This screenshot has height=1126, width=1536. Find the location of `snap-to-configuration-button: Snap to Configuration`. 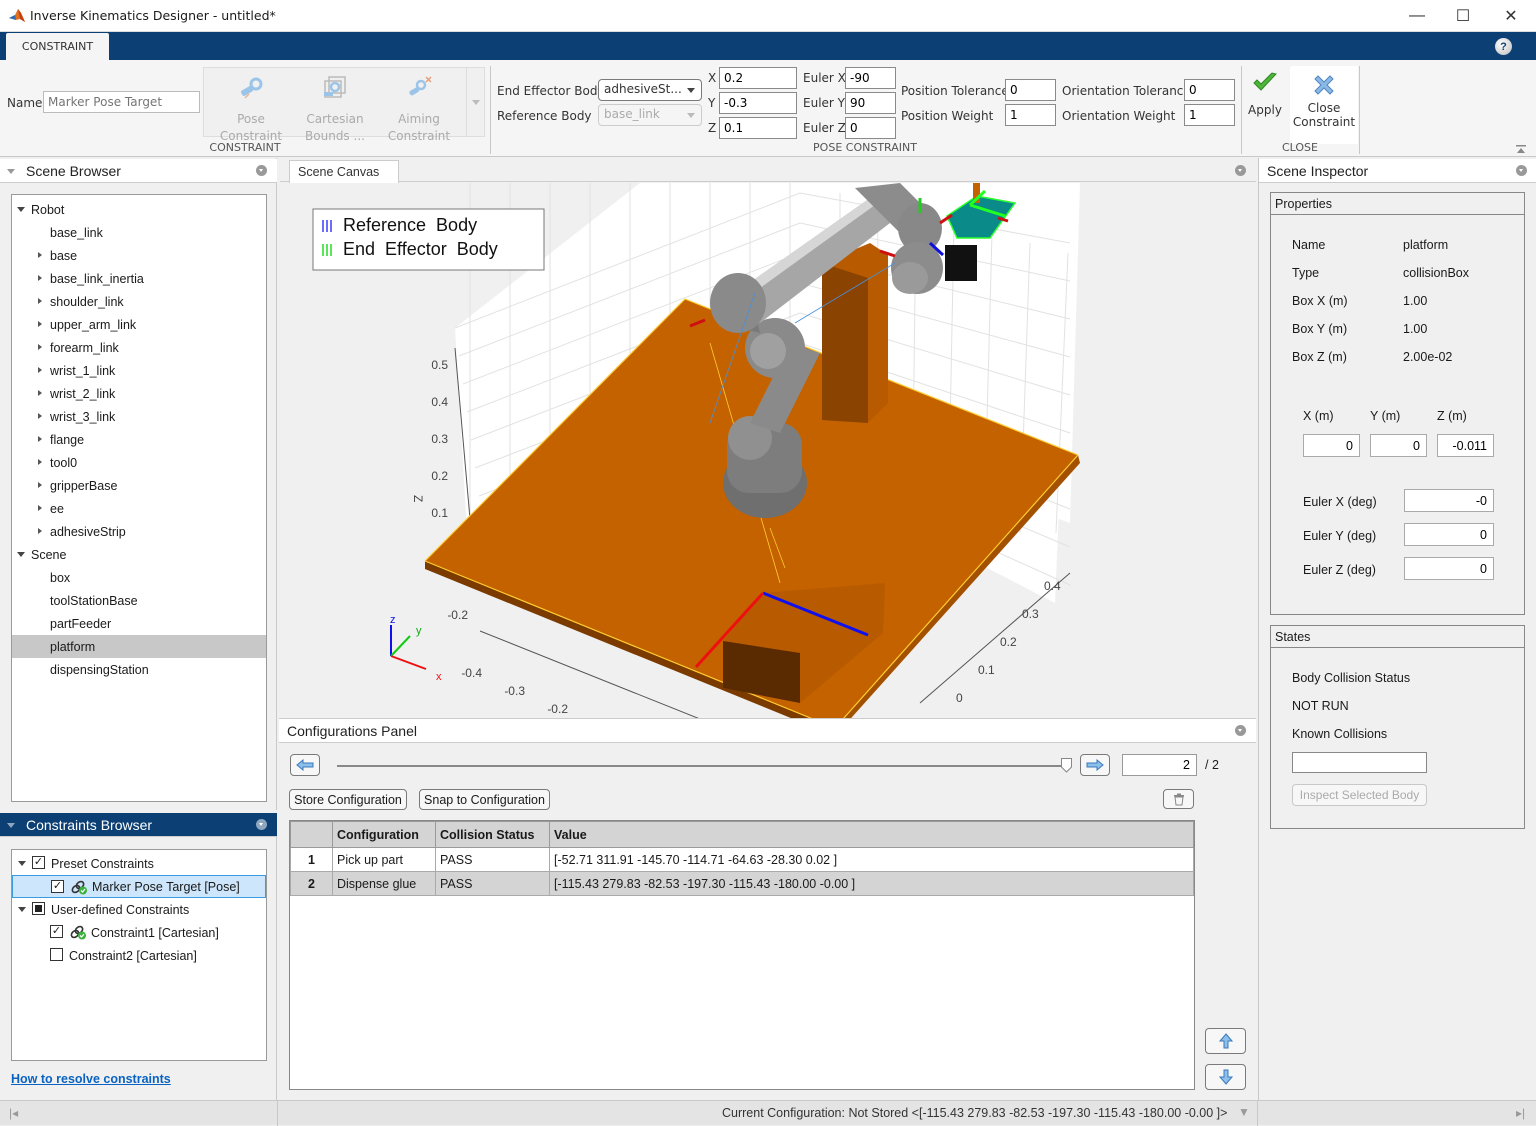

snap-to-configuration-button: Snap to Configuration is located at coordinates (484, 799).